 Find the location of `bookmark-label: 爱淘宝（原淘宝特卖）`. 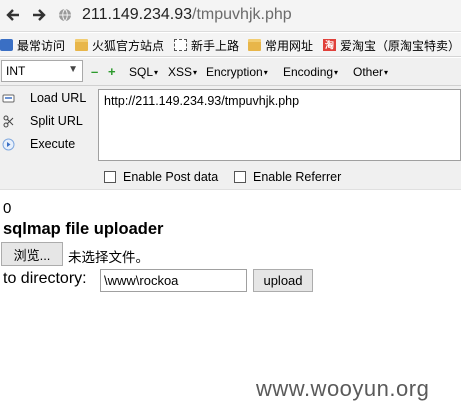

bookmark-label: 爱淘宝（原淘宝特卖） is located at coordinates (400, 45).